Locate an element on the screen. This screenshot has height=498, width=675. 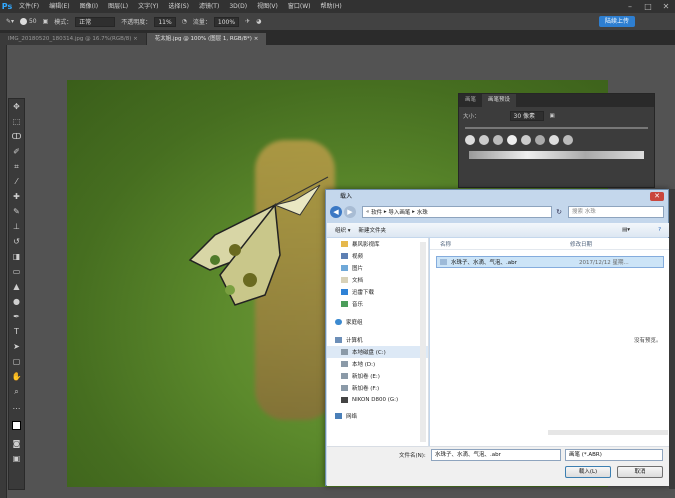
path-segment: 水珠 is located at coordinates (422, 212).